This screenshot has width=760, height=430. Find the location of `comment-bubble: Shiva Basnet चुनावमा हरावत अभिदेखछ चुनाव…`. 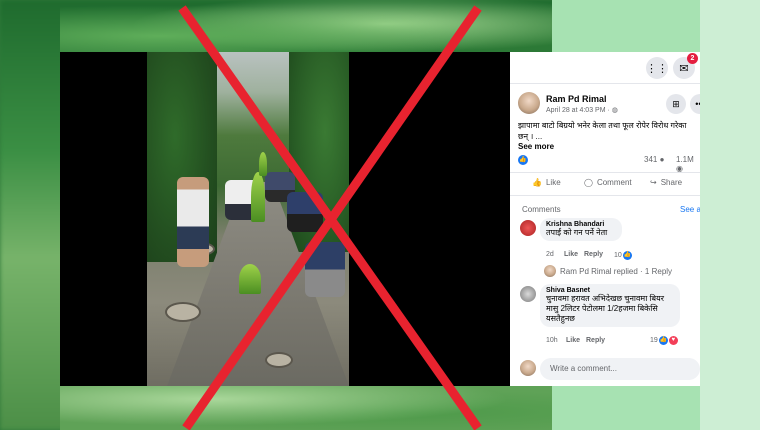

comment-bubble: Shiva Basnet चुनावमा हरावत अभिदेखछ चुनाव… is located at coordinates (610, 305).